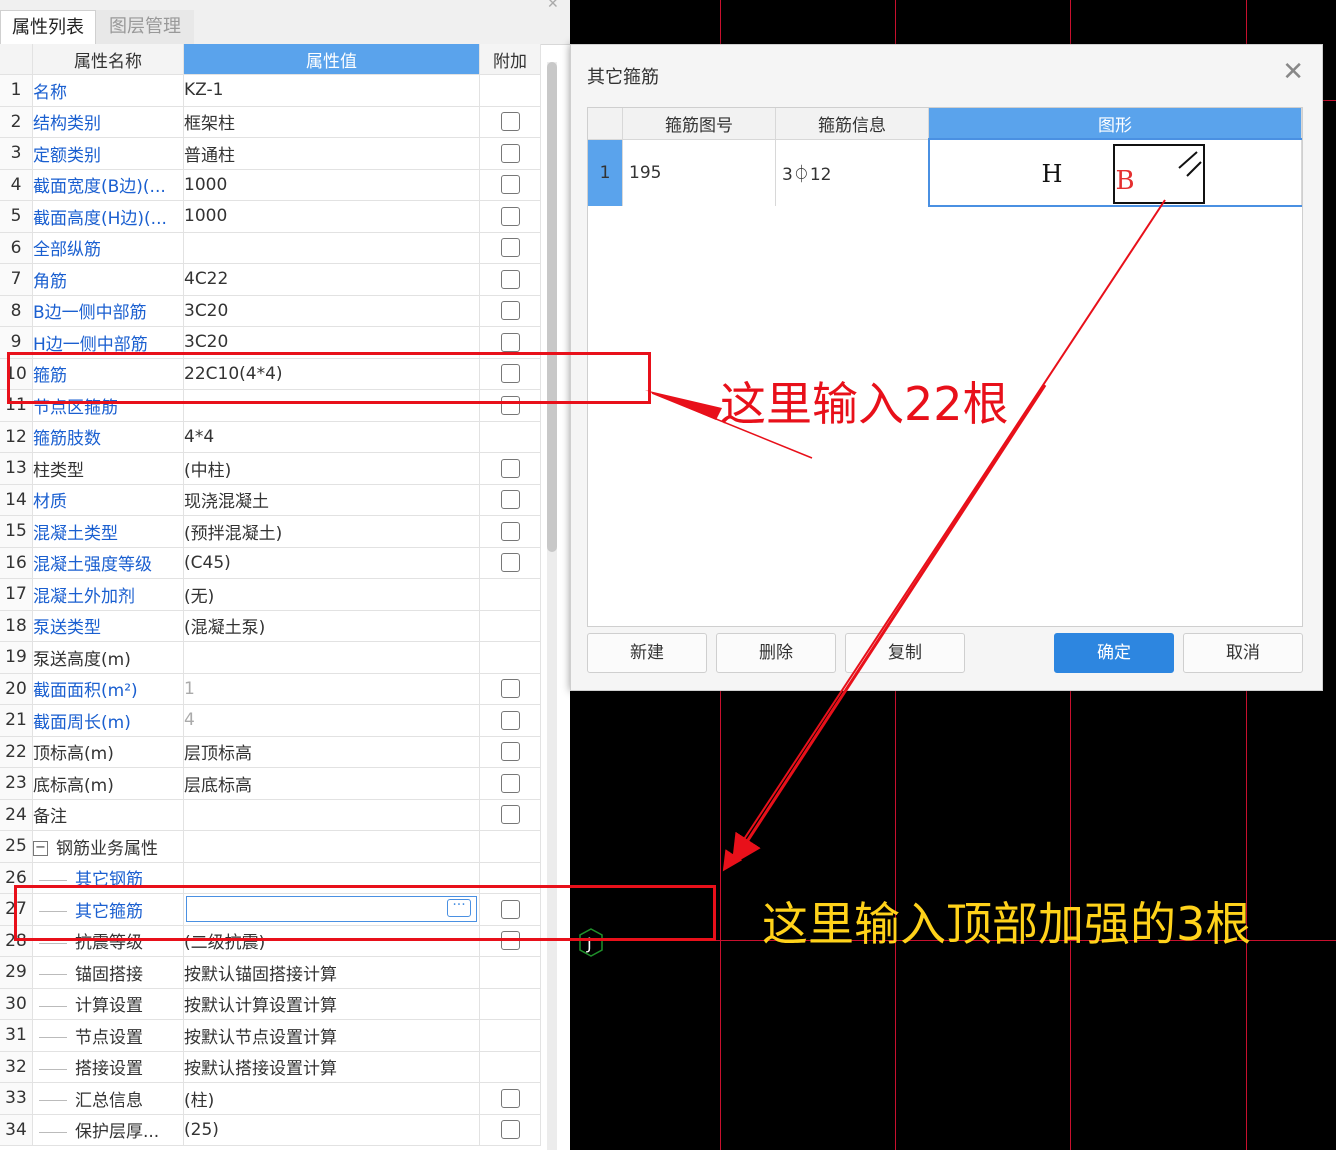 The height and width of the screenshot is (1150, 1336). Describe the element at coordinates (889, 625) in the screenshot. I see `arrow-from-shape-cell-shadow` at that location.